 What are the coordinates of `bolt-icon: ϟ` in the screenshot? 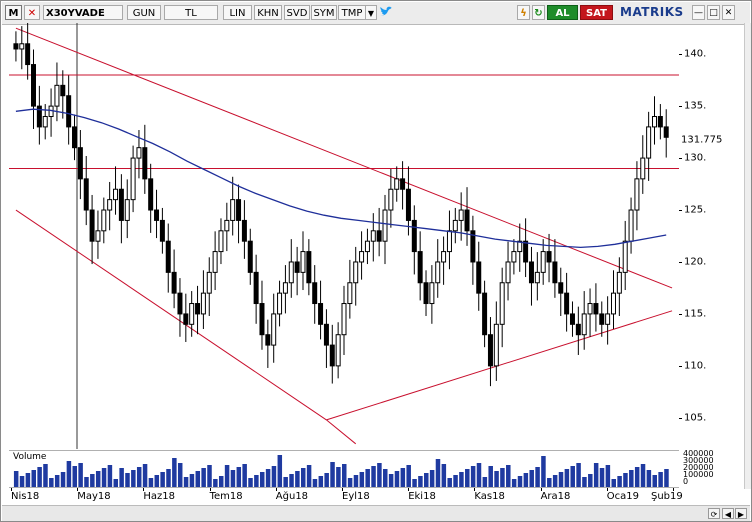 It's located at (523, 12).